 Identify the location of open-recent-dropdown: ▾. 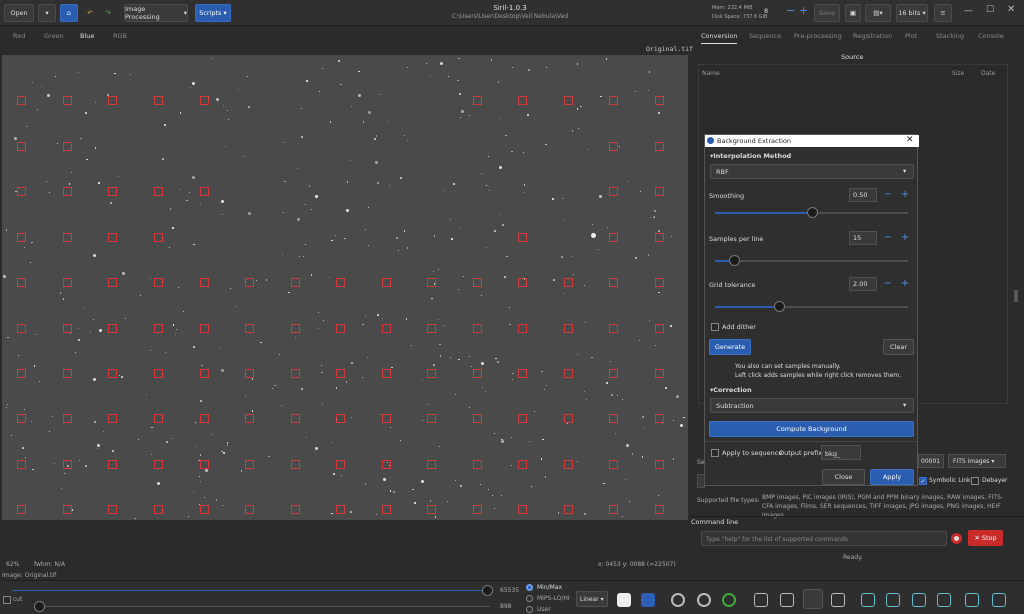
(47, 13).